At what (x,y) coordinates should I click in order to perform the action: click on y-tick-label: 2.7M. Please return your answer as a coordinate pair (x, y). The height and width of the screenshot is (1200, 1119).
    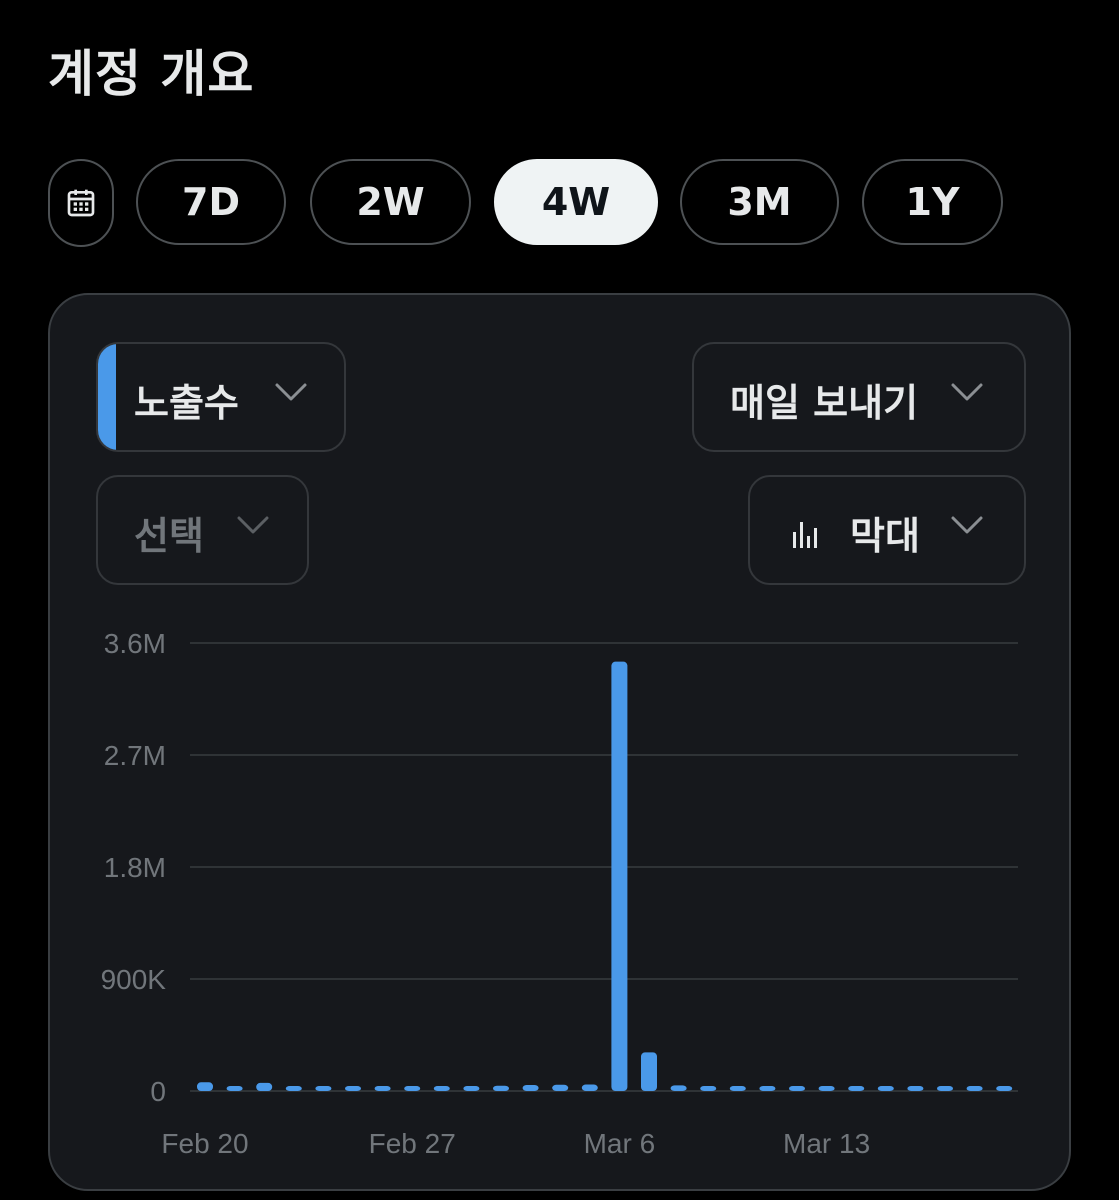
    Looking at the image, I should click on (135, 755).